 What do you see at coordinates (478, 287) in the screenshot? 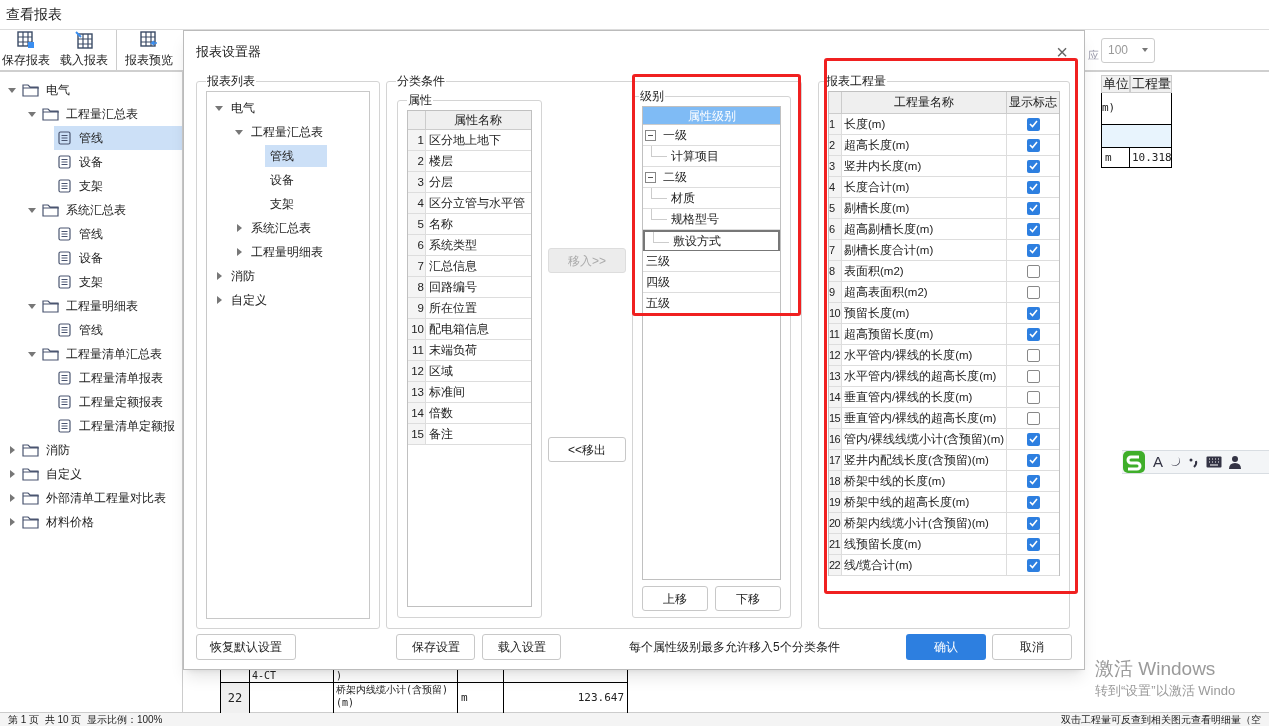
I see `table-cell: 回路编号` at bounding box center [478, 287].